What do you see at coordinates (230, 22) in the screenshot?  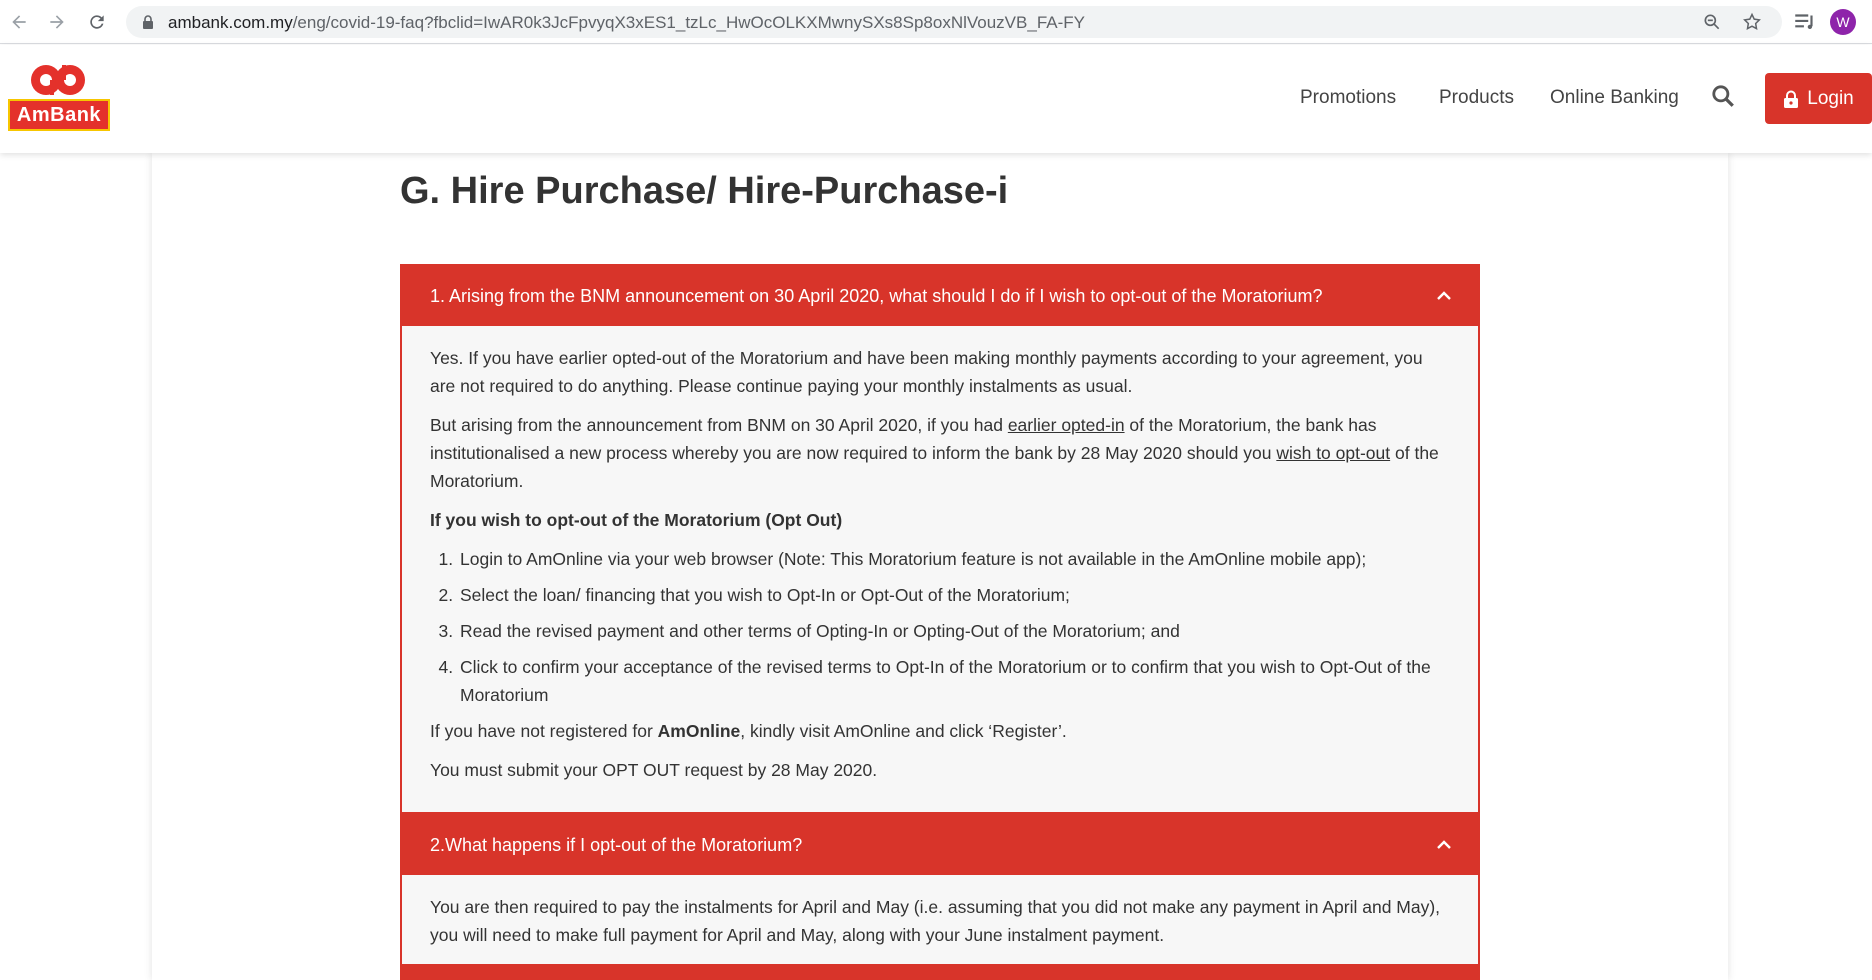 I see `url-host: ambank.com.my` at bounding box center [230, 22].